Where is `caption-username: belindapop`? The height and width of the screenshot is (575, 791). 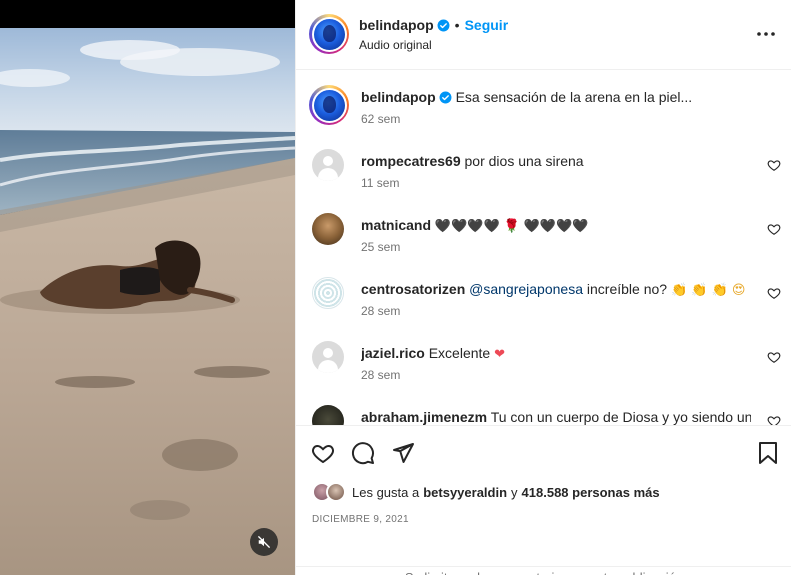
caption-username: belindapop is located at coordinates (398, 97).